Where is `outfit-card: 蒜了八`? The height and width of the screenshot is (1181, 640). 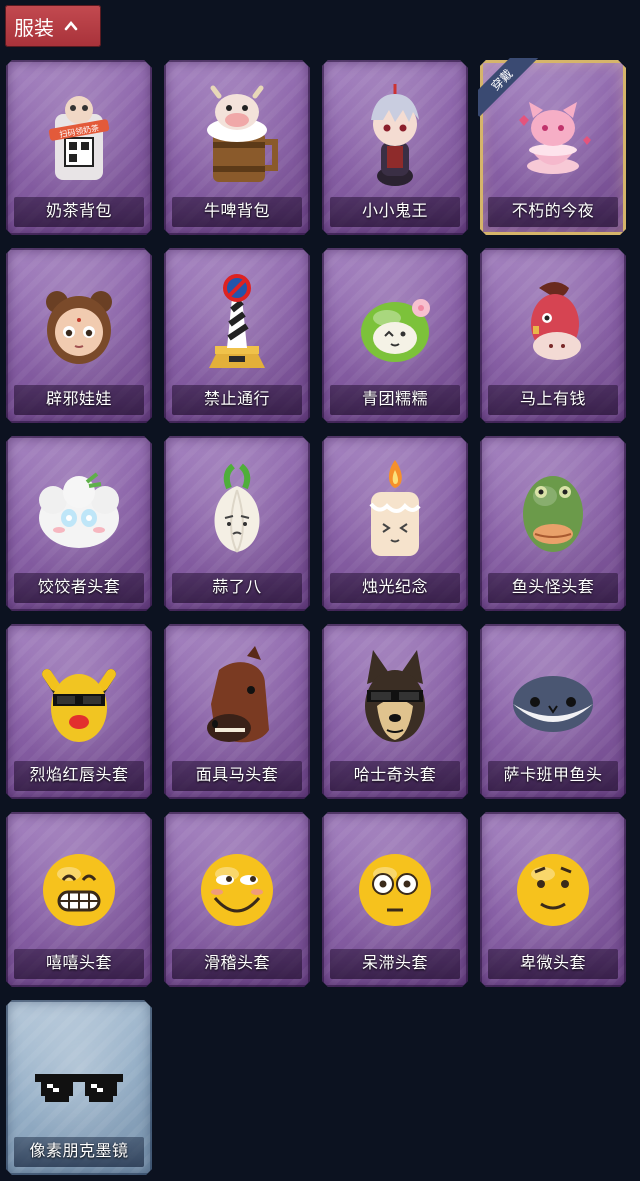
outfit-card: 蒜了八 is located at coordinates (237, 523).